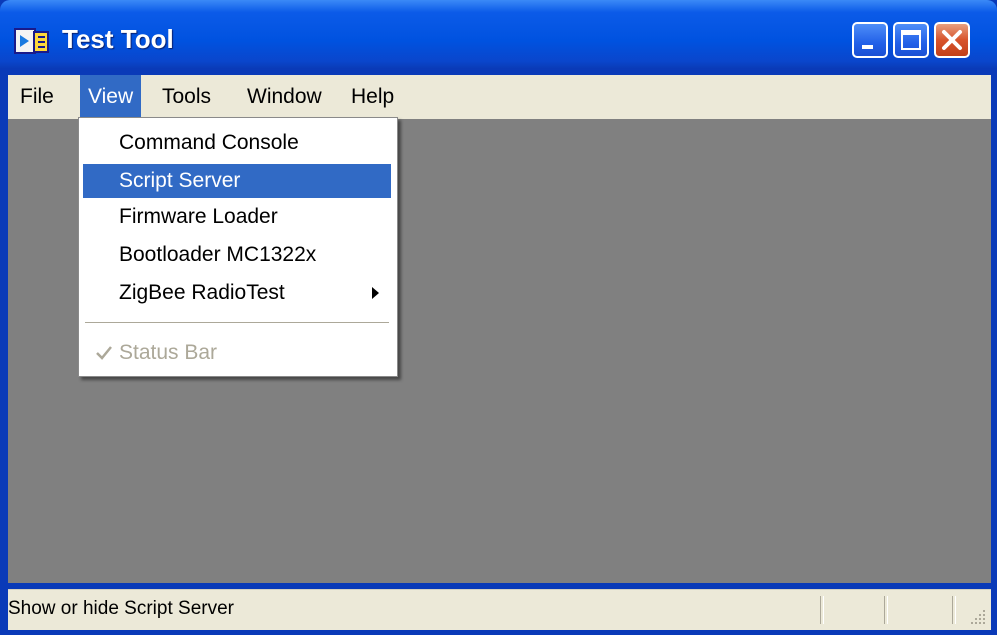  I want to click on menu-item-firmware-loader: Firmware Loader, so click(237, 217).